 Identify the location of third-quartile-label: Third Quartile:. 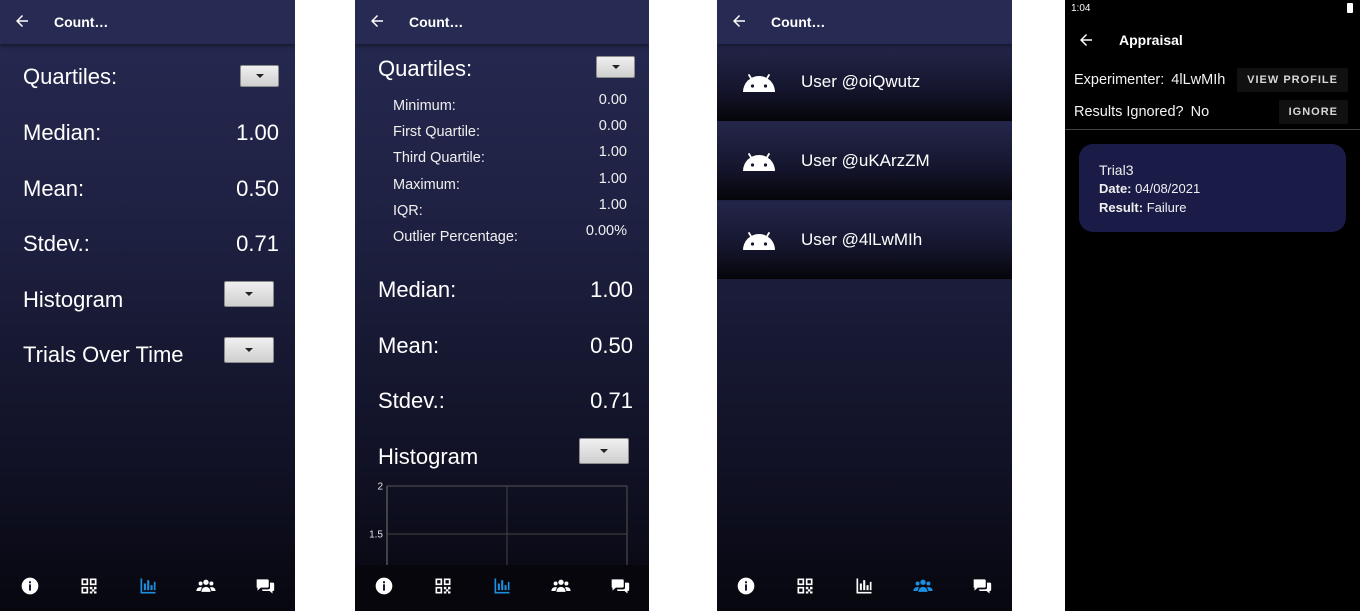
(439, 158).